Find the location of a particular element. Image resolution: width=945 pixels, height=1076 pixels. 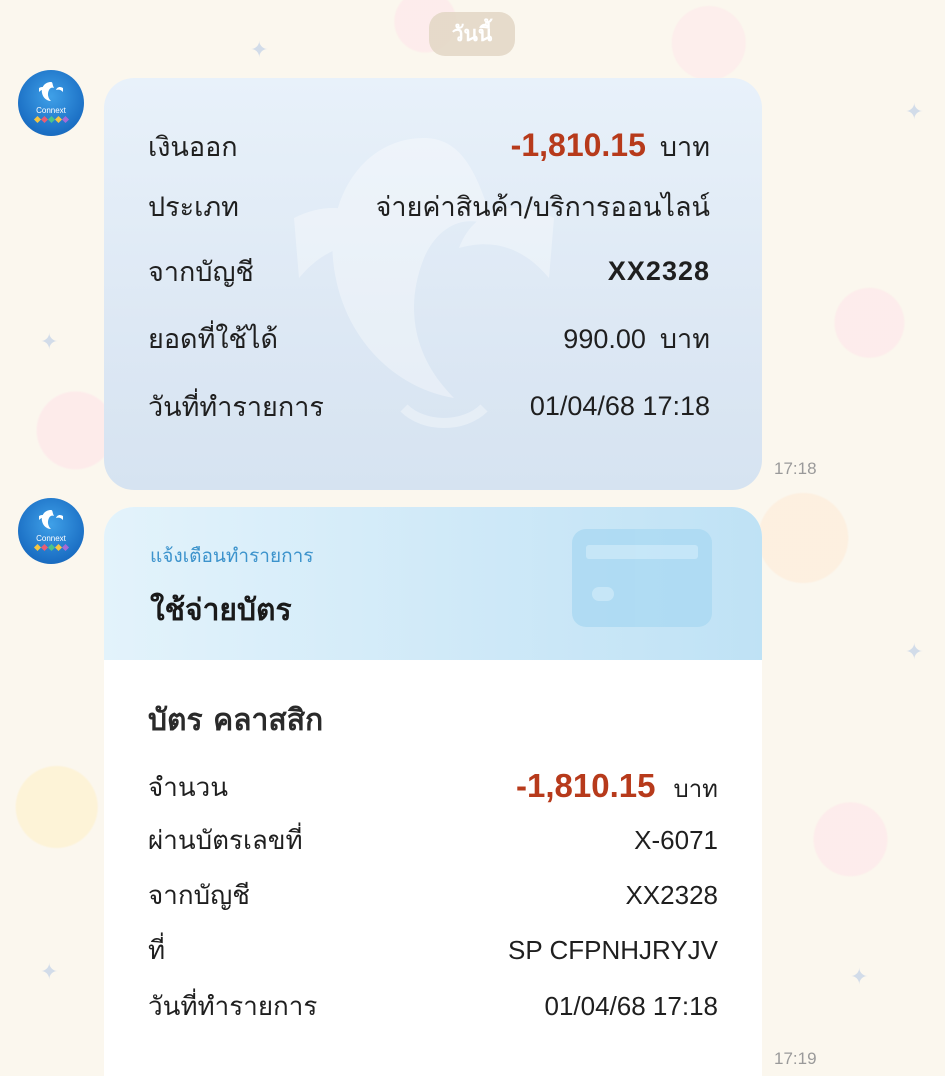

withdrawal-amount: -1,810.15 is located at coordinates (578, 144).